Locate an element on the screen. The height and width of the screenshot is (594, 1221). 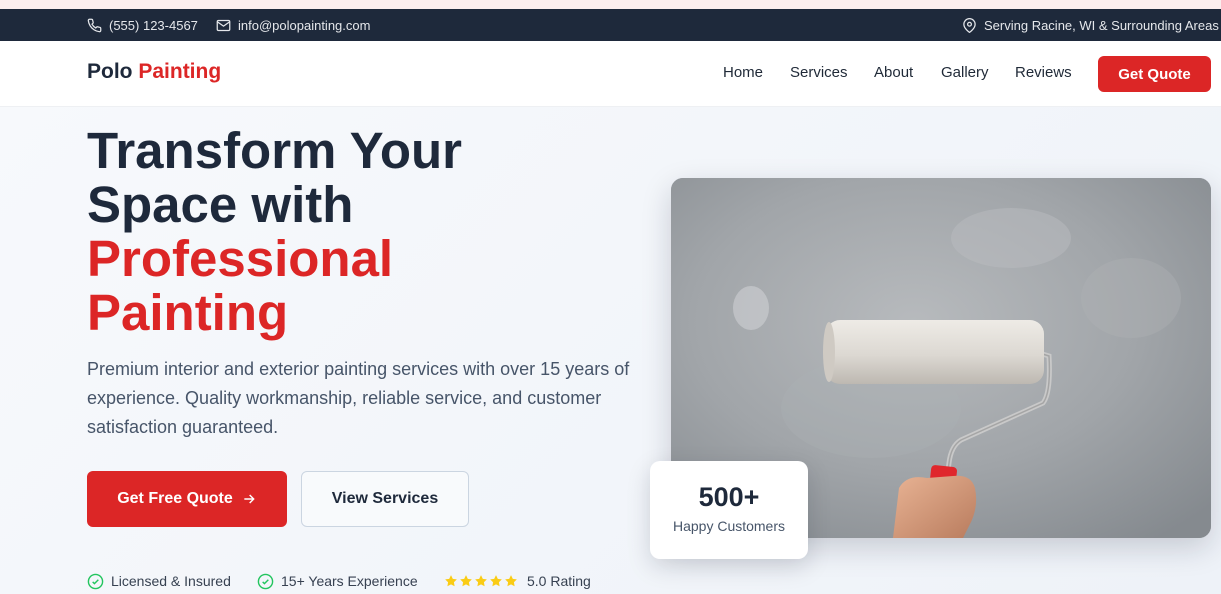
headline-accent-2: Painting is located at coordinates (188, 312).